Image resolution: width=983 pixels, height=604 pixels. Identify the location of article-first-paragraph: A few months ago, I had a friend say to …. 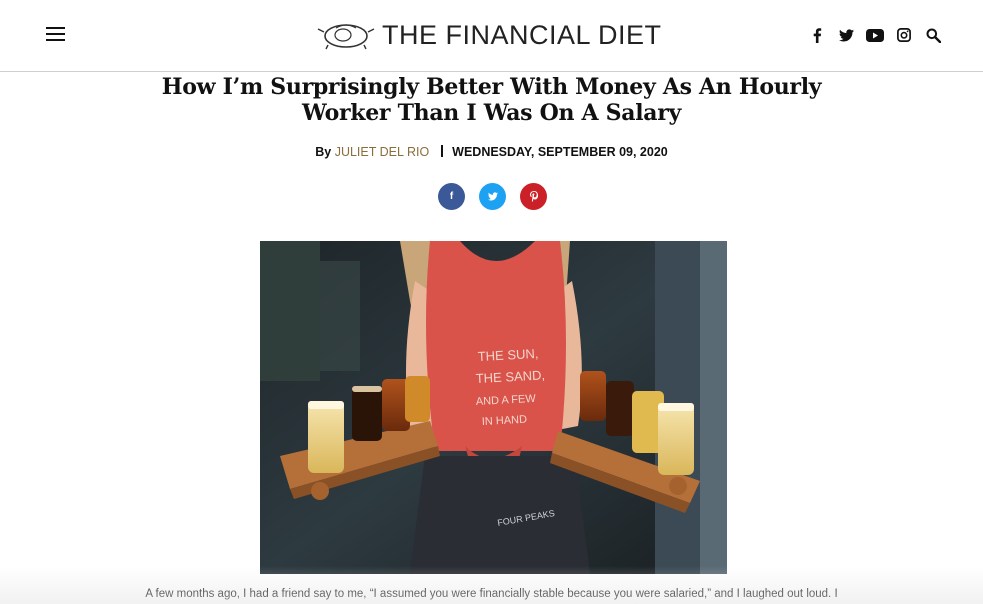
(491, 594).